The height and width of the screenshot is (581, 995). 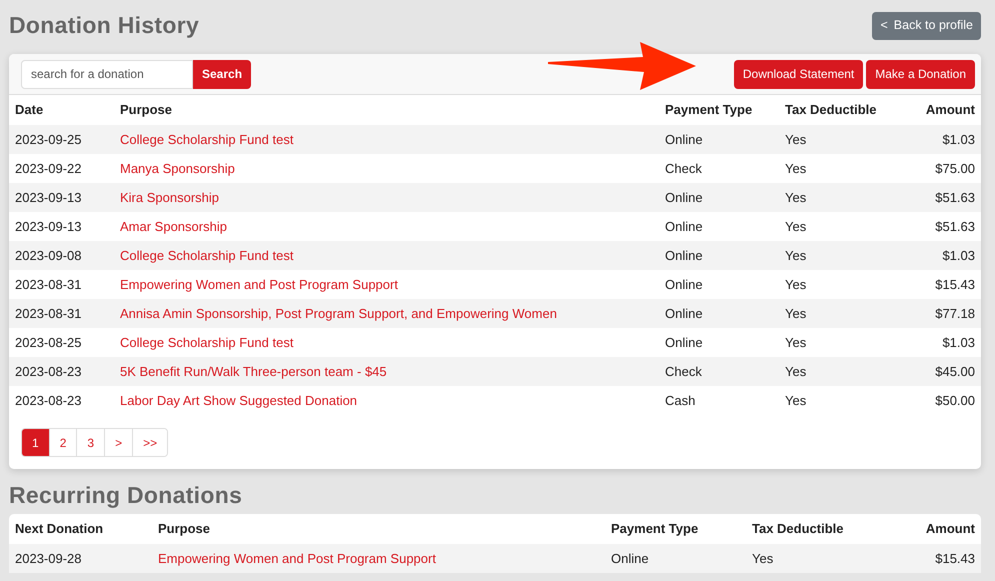 I want to click on purpose-link: Kira Sponsorship, so click(x=386, y=197).